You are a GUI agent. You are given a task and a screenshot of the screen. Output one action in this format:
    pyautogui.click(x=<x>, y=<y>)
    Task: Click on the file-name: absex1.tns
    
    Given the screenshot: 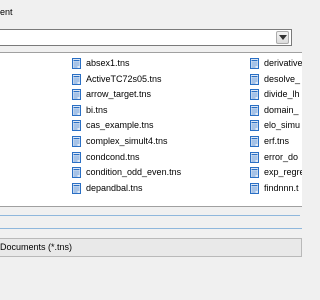 What is the action you would take?
    pyautogui.click(x=108, y=63)
    